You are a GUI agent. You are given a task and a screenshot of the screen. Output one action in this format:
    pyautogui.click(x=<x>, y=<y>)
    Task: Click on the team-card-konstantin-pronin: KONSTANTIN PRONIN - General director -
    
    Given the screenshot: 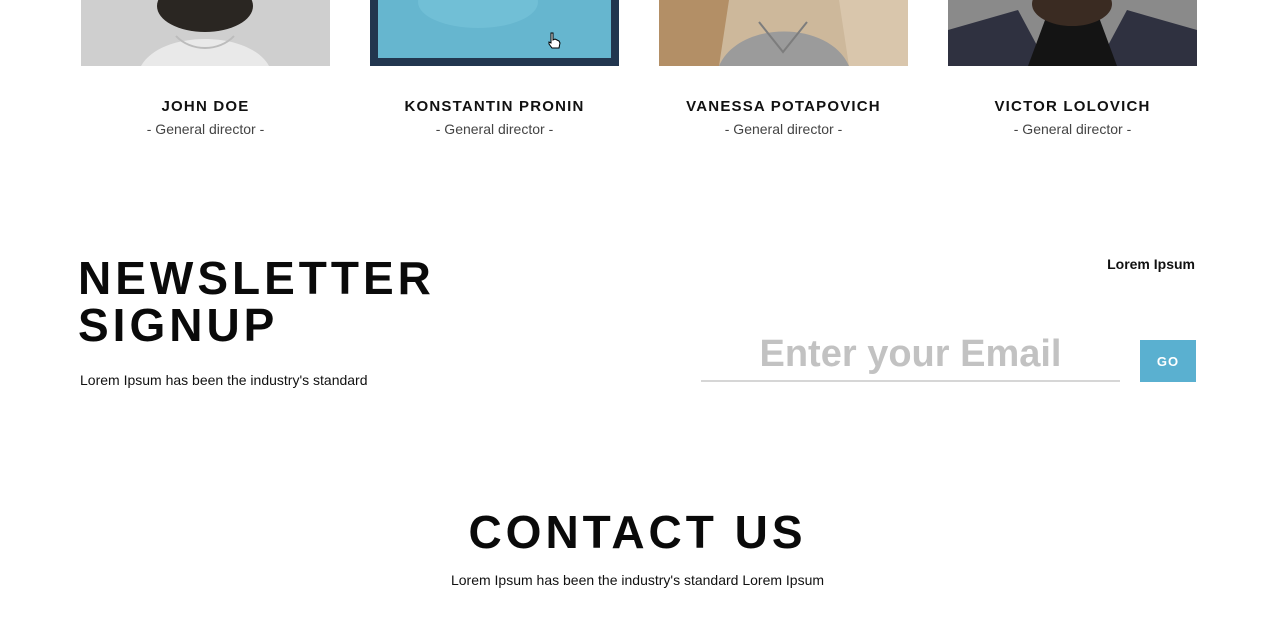 What is the action you would take?
    pyautogui.click(x=494, y=68)
    